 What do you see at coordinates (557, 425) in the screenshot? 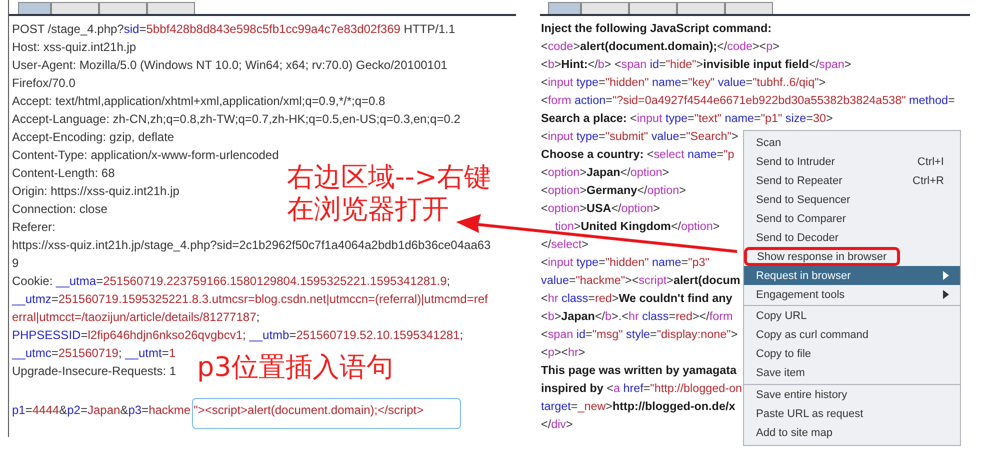
I see `code-line: </div>` at bounding box center [557, 425].